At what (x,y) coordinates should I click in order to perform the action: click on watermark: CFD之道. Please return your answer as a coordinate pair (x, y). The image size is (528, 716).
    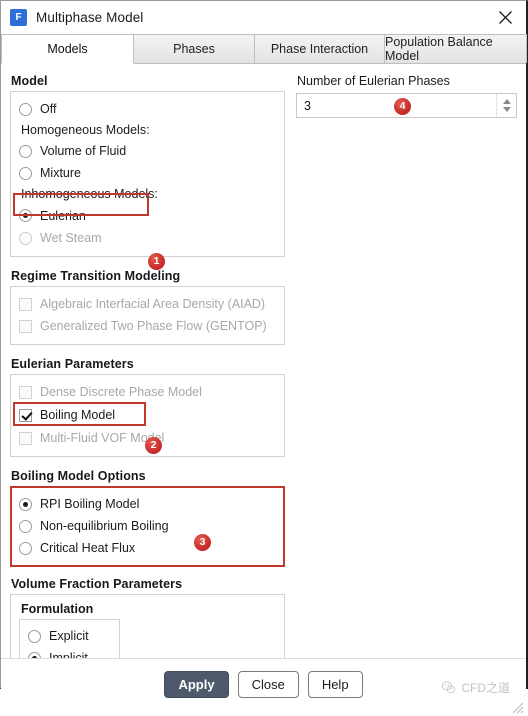
    Looking at the image, I should click on (475, 687).